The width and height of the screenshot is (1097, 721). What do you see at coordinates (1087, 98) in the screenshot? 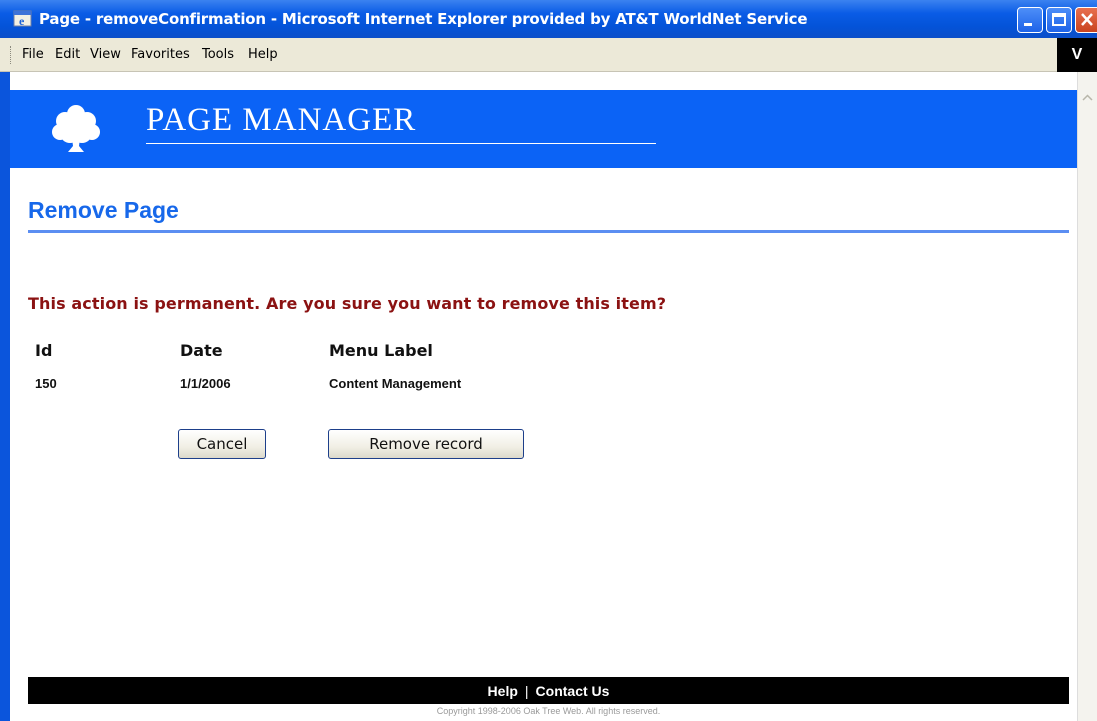
I see `scroll-up-arrow-icon` at bounding box center [1087, 98].